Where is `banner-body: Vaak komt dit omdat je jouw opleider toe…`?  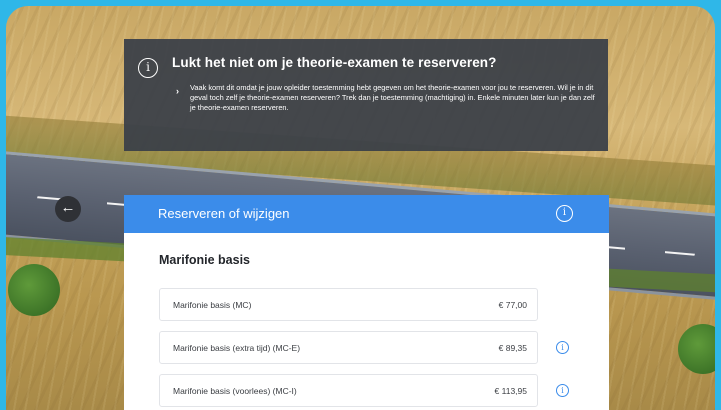 banner-body: Vaak komt dit omdat je jouw opleider toe… is located at coordinates (392, 98).